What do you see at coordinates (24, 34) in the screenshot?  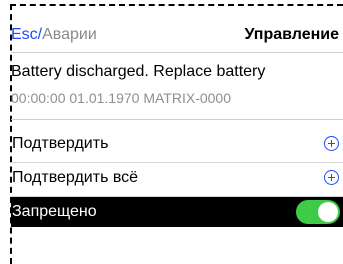 I see `breadcrumb-back-link: Esc` at bounding box center [24, 34].